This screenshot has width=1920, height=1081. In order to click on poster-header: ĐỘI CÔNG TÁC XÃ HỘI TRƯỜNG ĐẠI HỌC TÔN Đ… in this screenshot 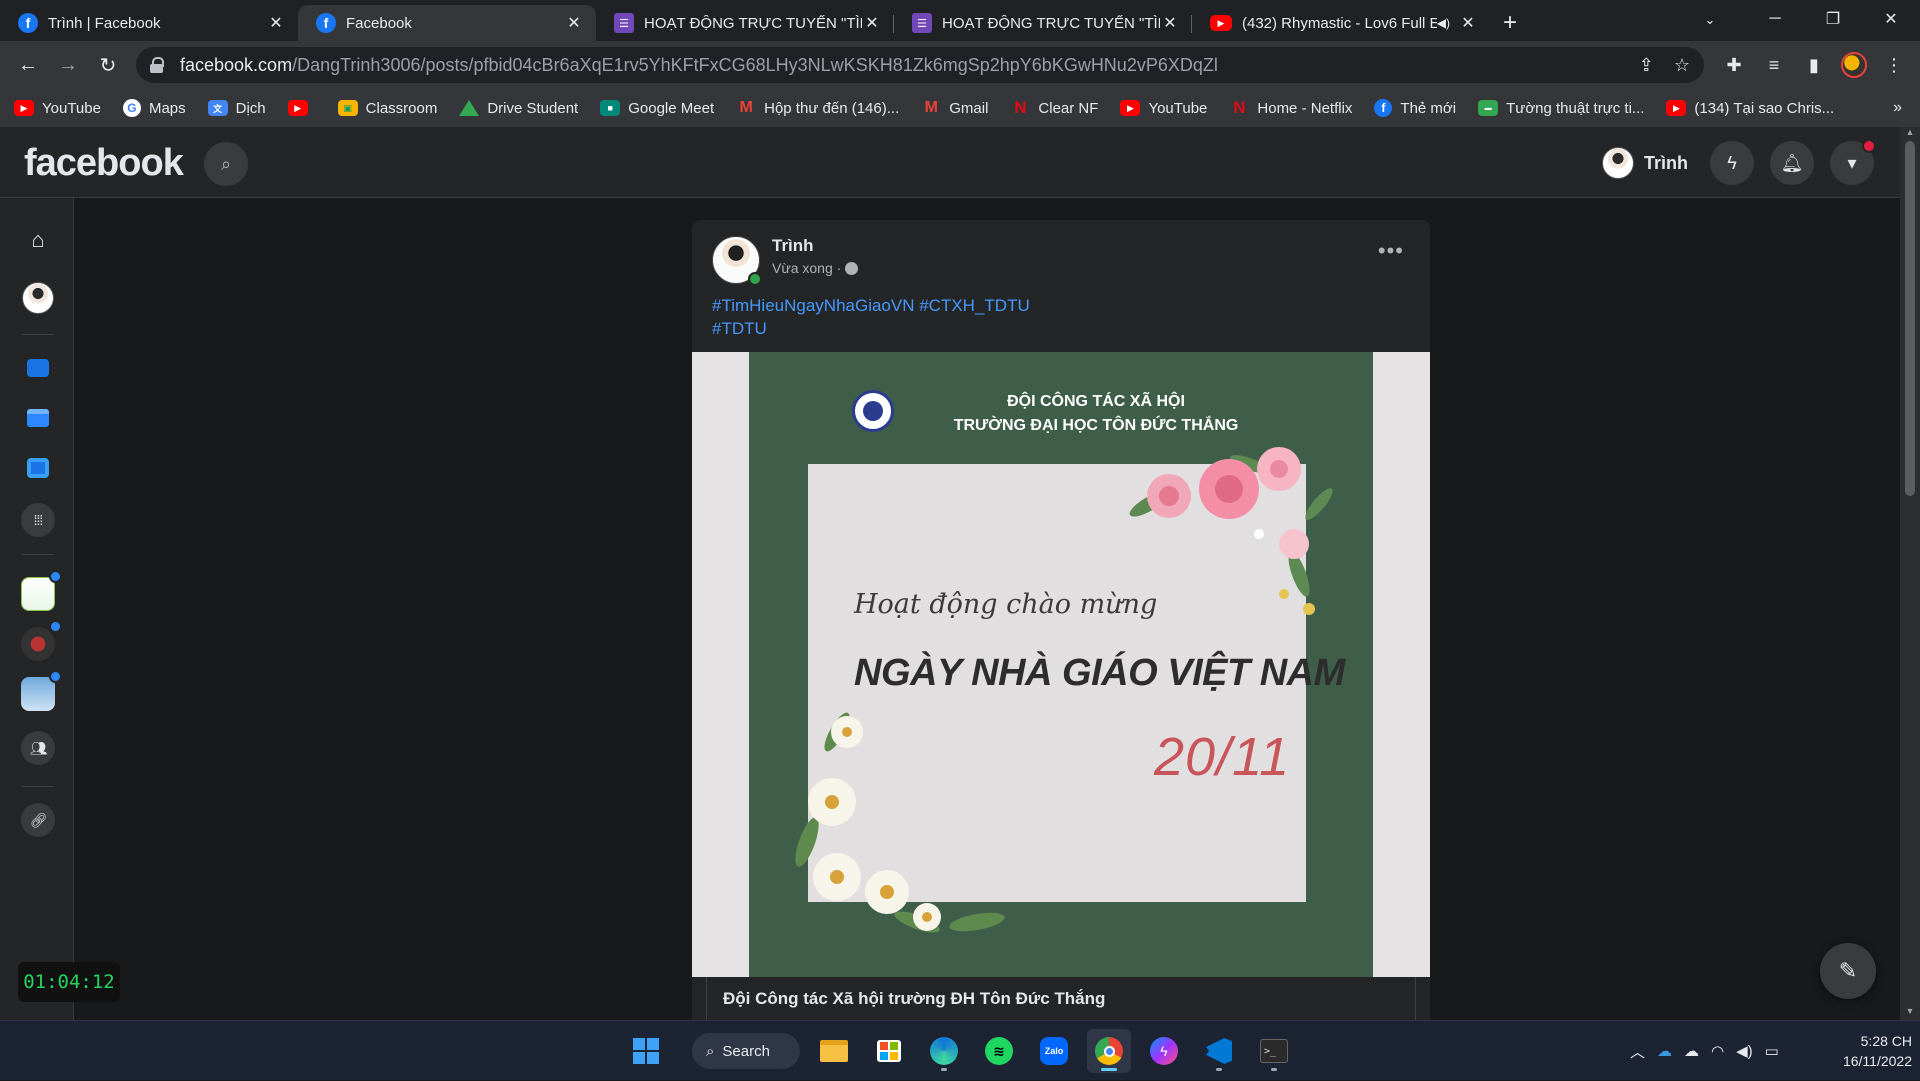, I will do `click(1096, 413)`.